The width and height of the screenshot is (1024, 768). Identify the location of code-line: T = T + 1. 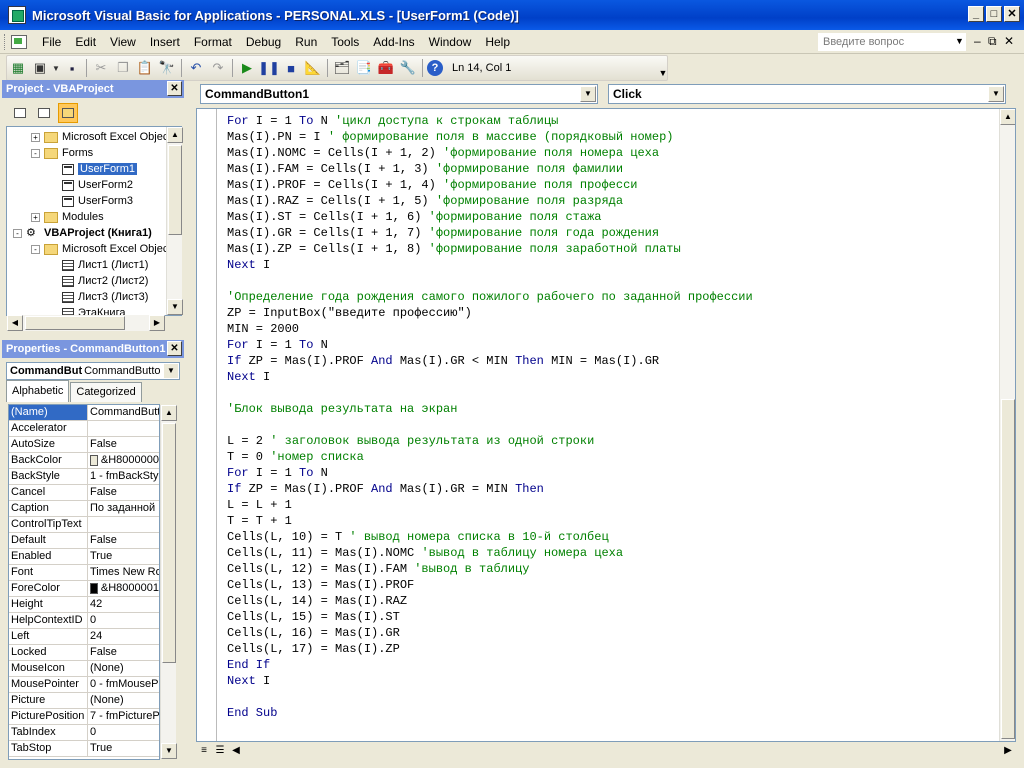
(490, 521).